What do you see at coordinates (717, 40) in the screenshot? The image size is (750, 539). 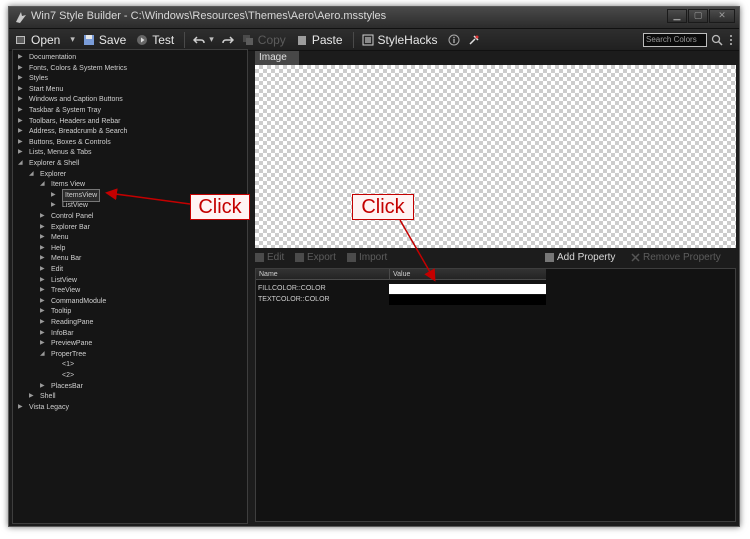 I see `search-icon` at bounding box center [717, 40].